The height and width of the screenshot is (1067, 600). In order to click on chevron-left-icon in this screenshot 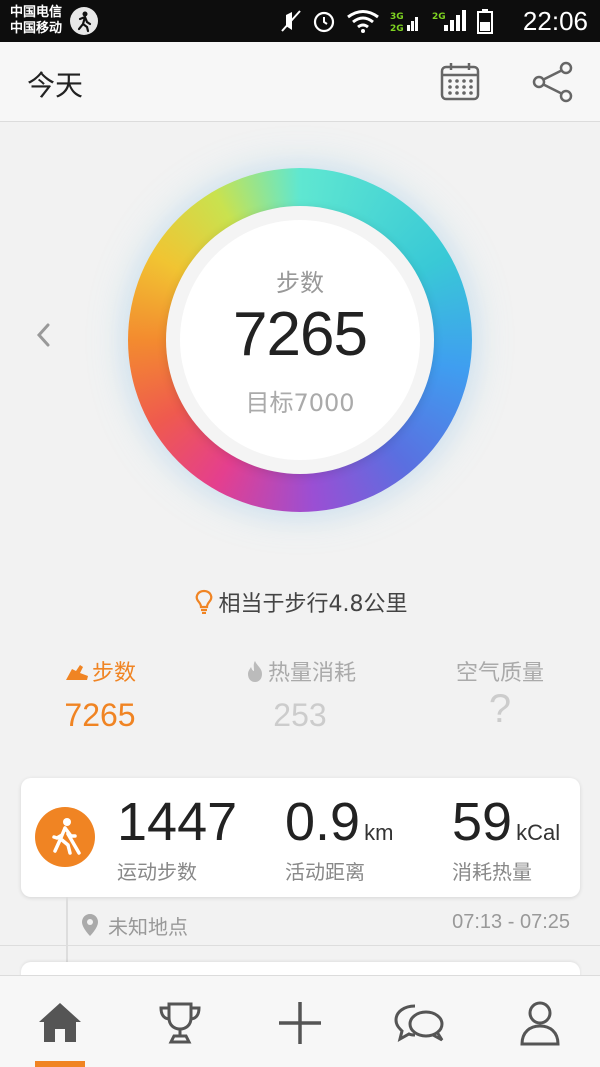, I will do `click(43, 335)`.